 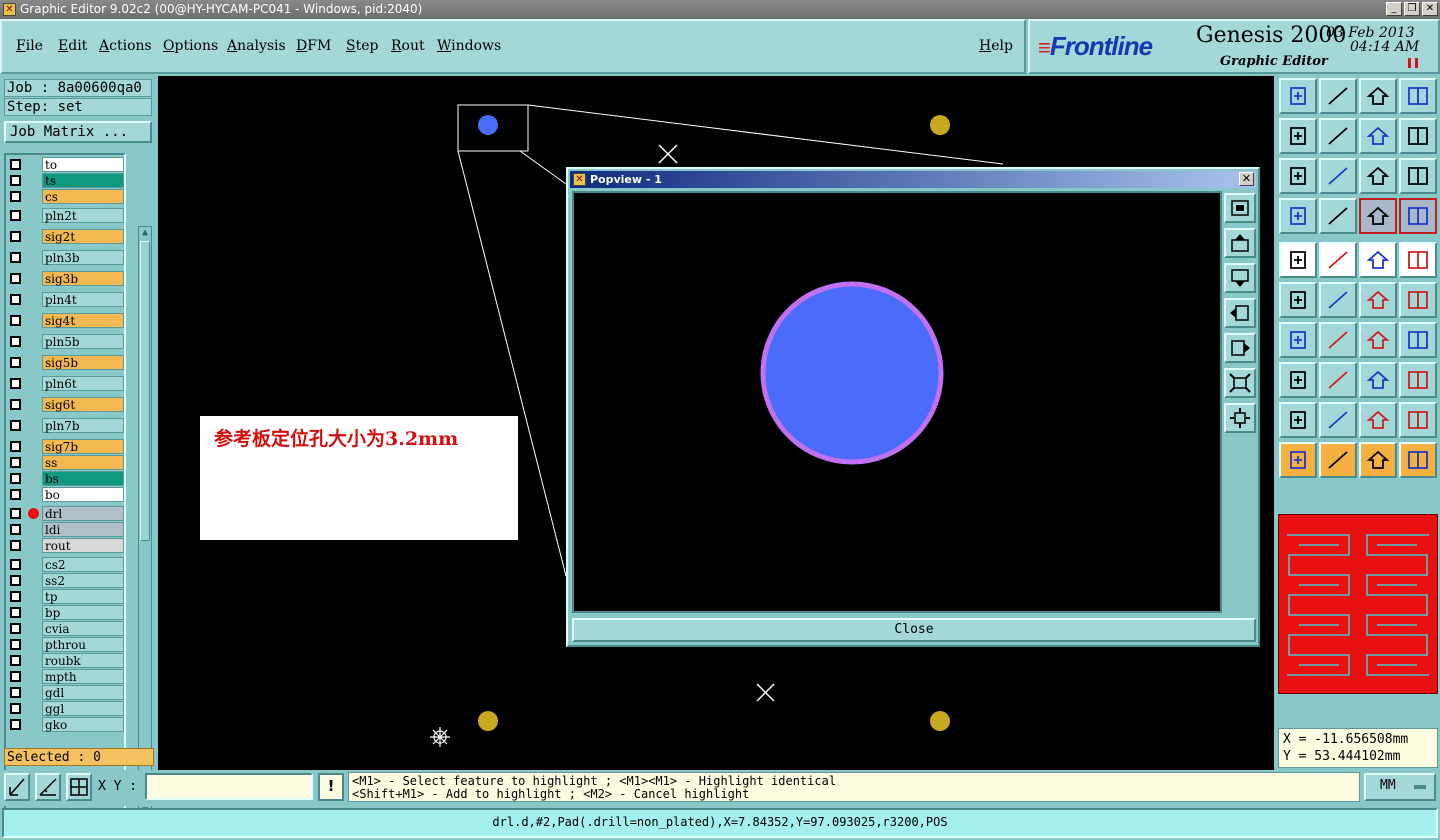 What do you see at coordinates (1240, 208) in the screenshot?
I see `zoom-home-icon` at bounding box center [1240, 208].